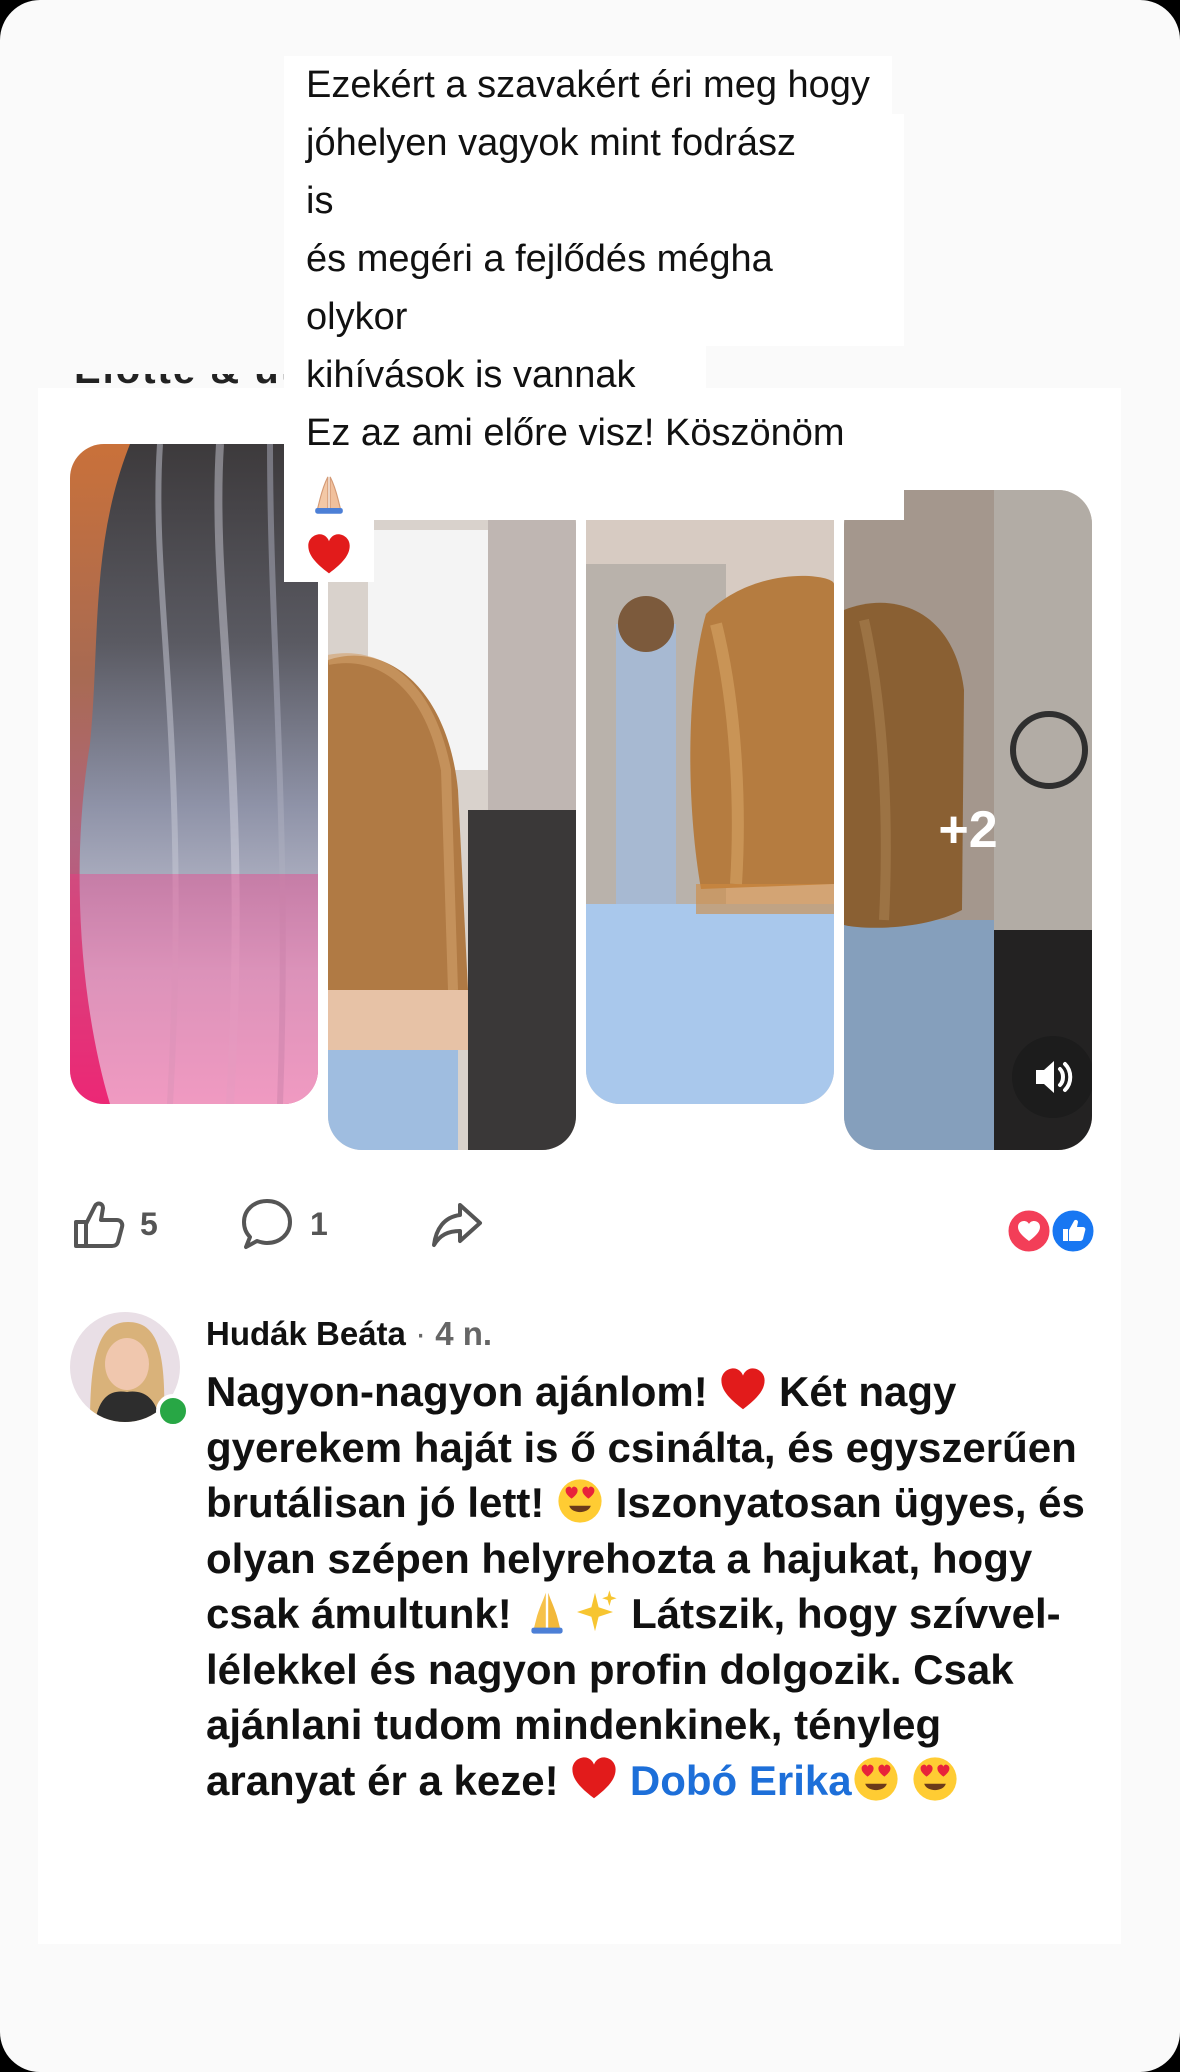 The width and height of the screenshot is (1180, 2072). I want to click on share-button, so click(457, 1224).